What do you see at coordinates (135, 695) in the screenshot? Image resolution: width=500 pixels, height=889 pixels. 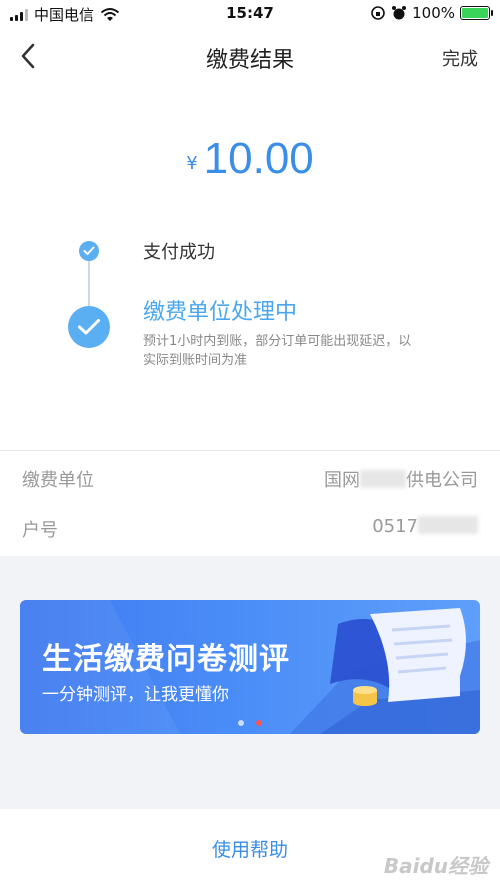 I see `banner-subtitle: 一分钟测评，让我更懂你` at bounding box center [135, 695].